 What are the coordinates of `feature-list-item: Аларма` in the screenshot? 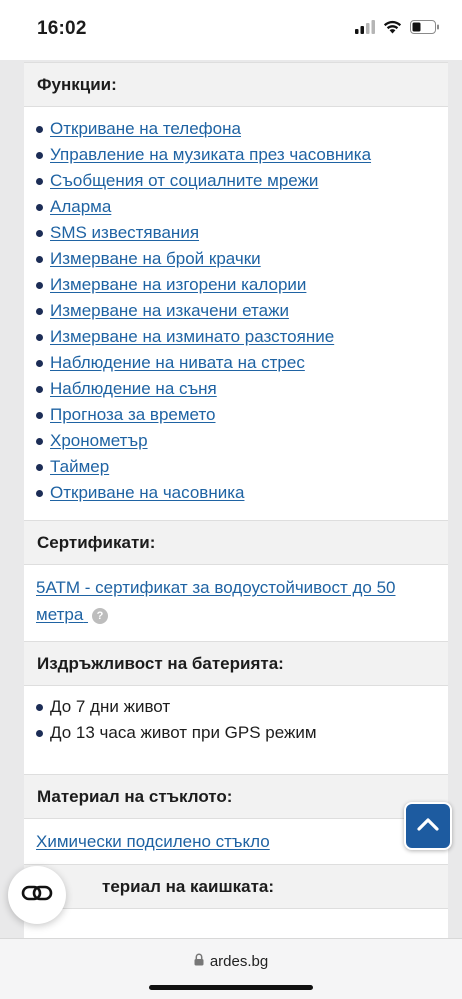 It's located at (242, 207).